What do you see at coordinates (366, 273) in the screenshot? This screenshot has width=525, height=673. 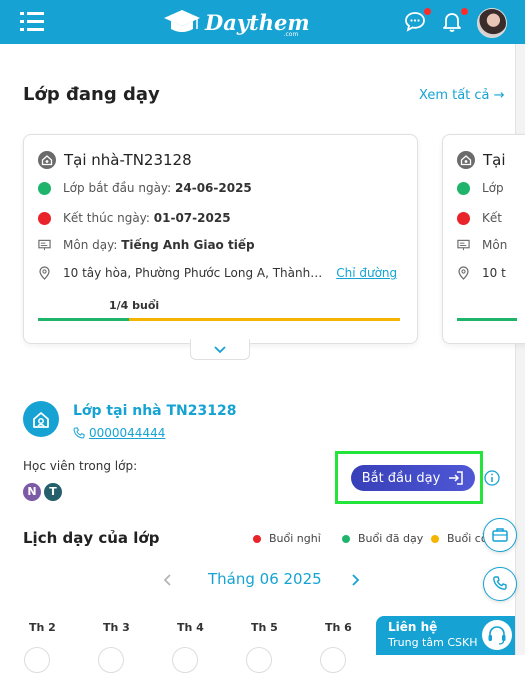 I see `directions-link: Chỉ đường` at bounding box center [366, 273].